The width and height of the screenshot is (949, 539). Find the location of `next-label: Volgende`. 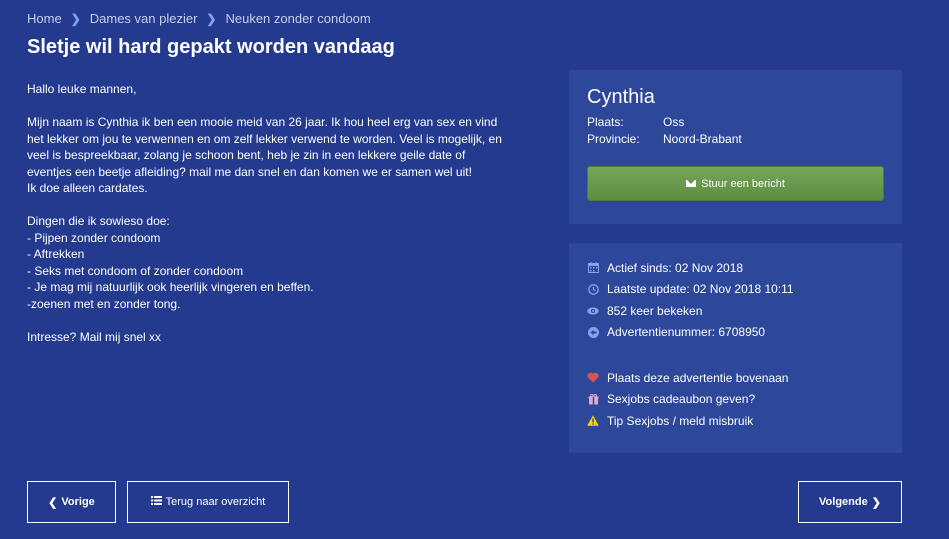

next-label: Volgende is located at coordinates (843, 502).